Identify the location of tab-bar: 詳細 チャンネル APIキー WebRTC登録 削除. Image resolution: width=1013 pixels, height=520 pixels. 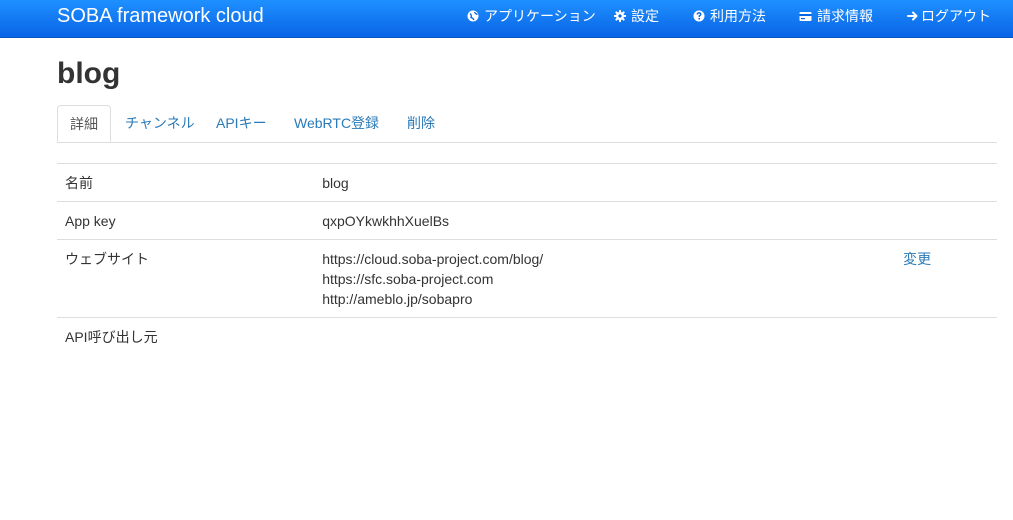
(527, 124).